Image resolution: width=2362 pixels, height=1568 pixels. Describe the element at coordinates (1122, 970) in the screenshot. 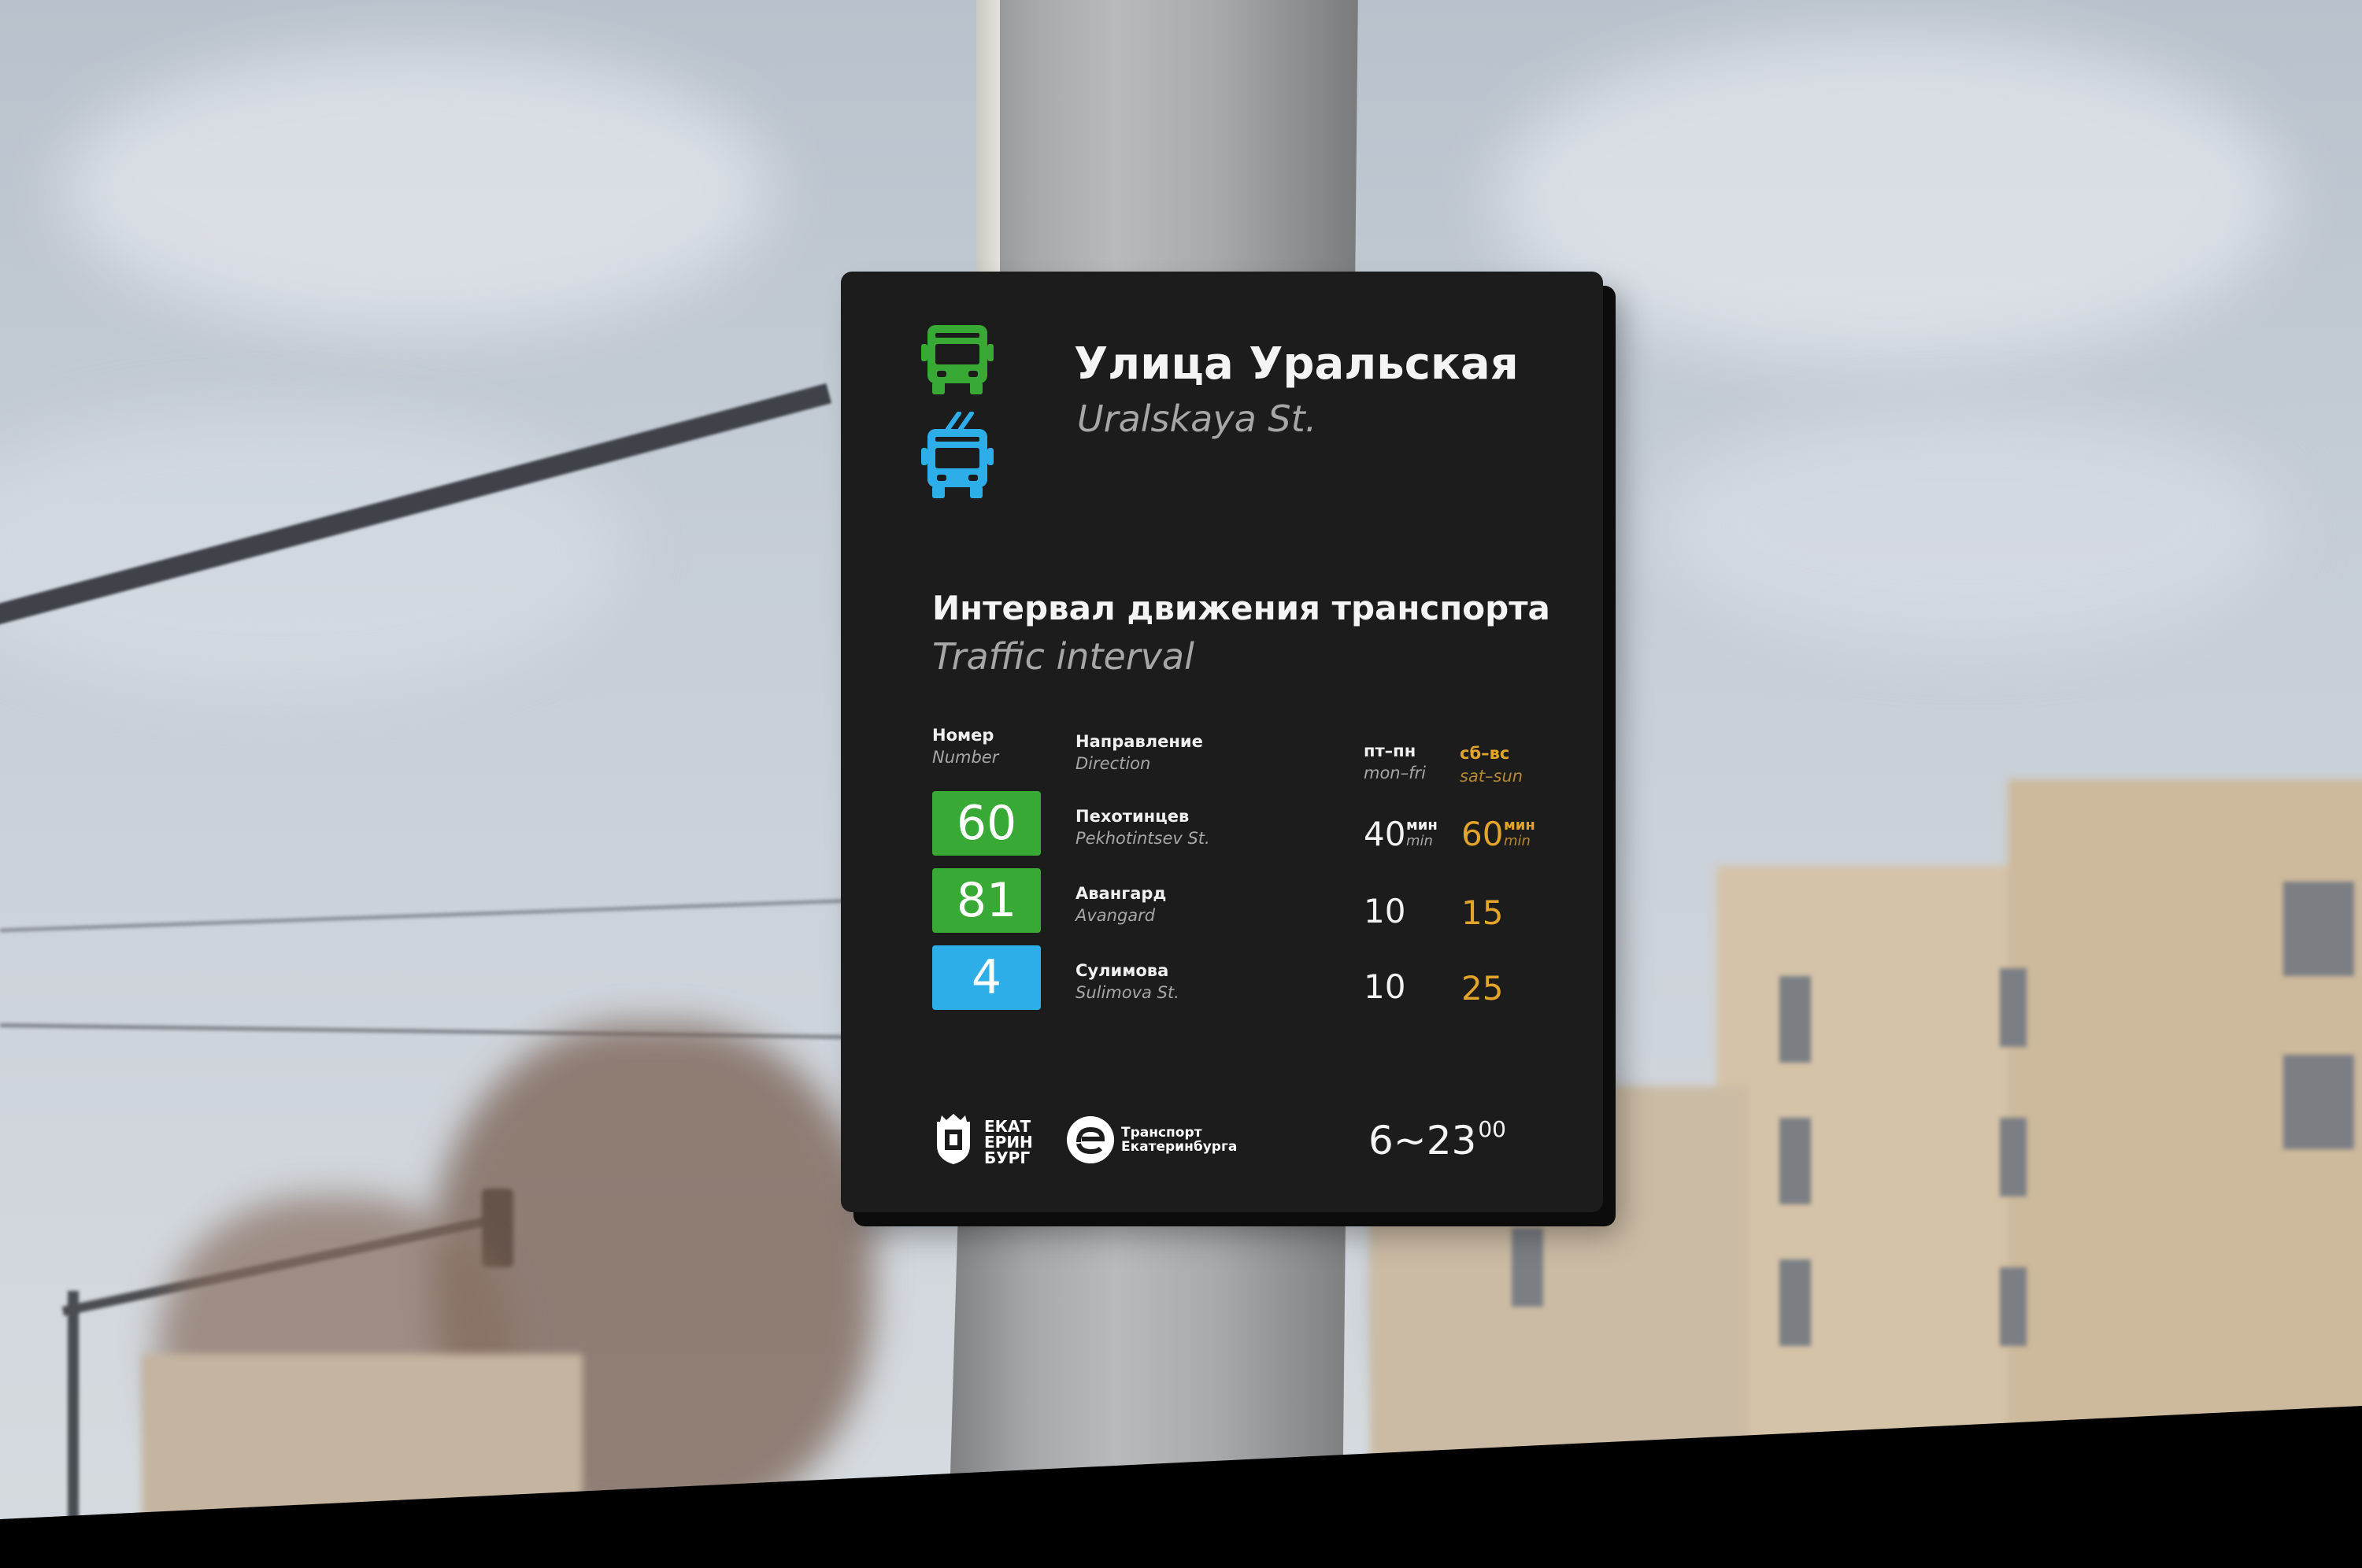

I see `route-direction-ru: Сулимова` at that location.